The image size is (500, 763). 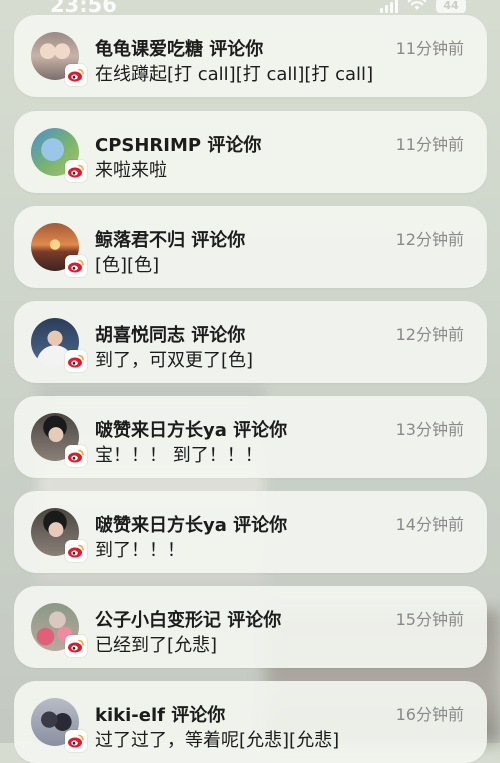 I want to click on notification-time: 14分钟前, so click(x=429, y=524).